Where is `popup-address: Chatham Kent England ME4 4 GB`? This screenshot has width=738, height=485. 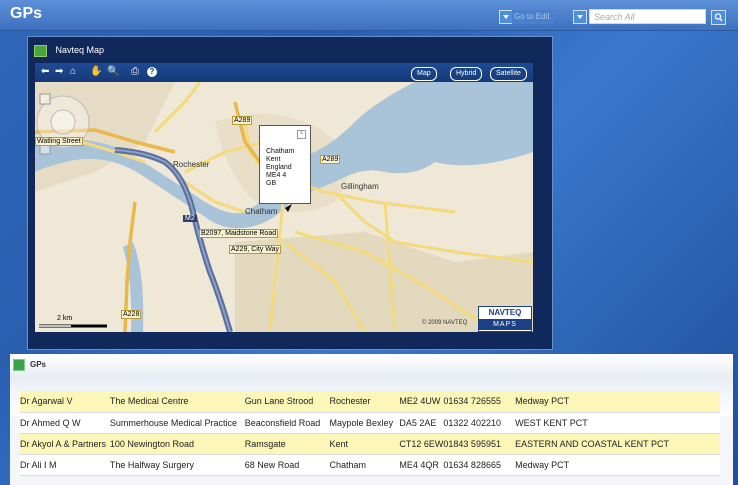 popup-address: Chatham Kent England ME4 4 GB is located at coordinates (280, 168).